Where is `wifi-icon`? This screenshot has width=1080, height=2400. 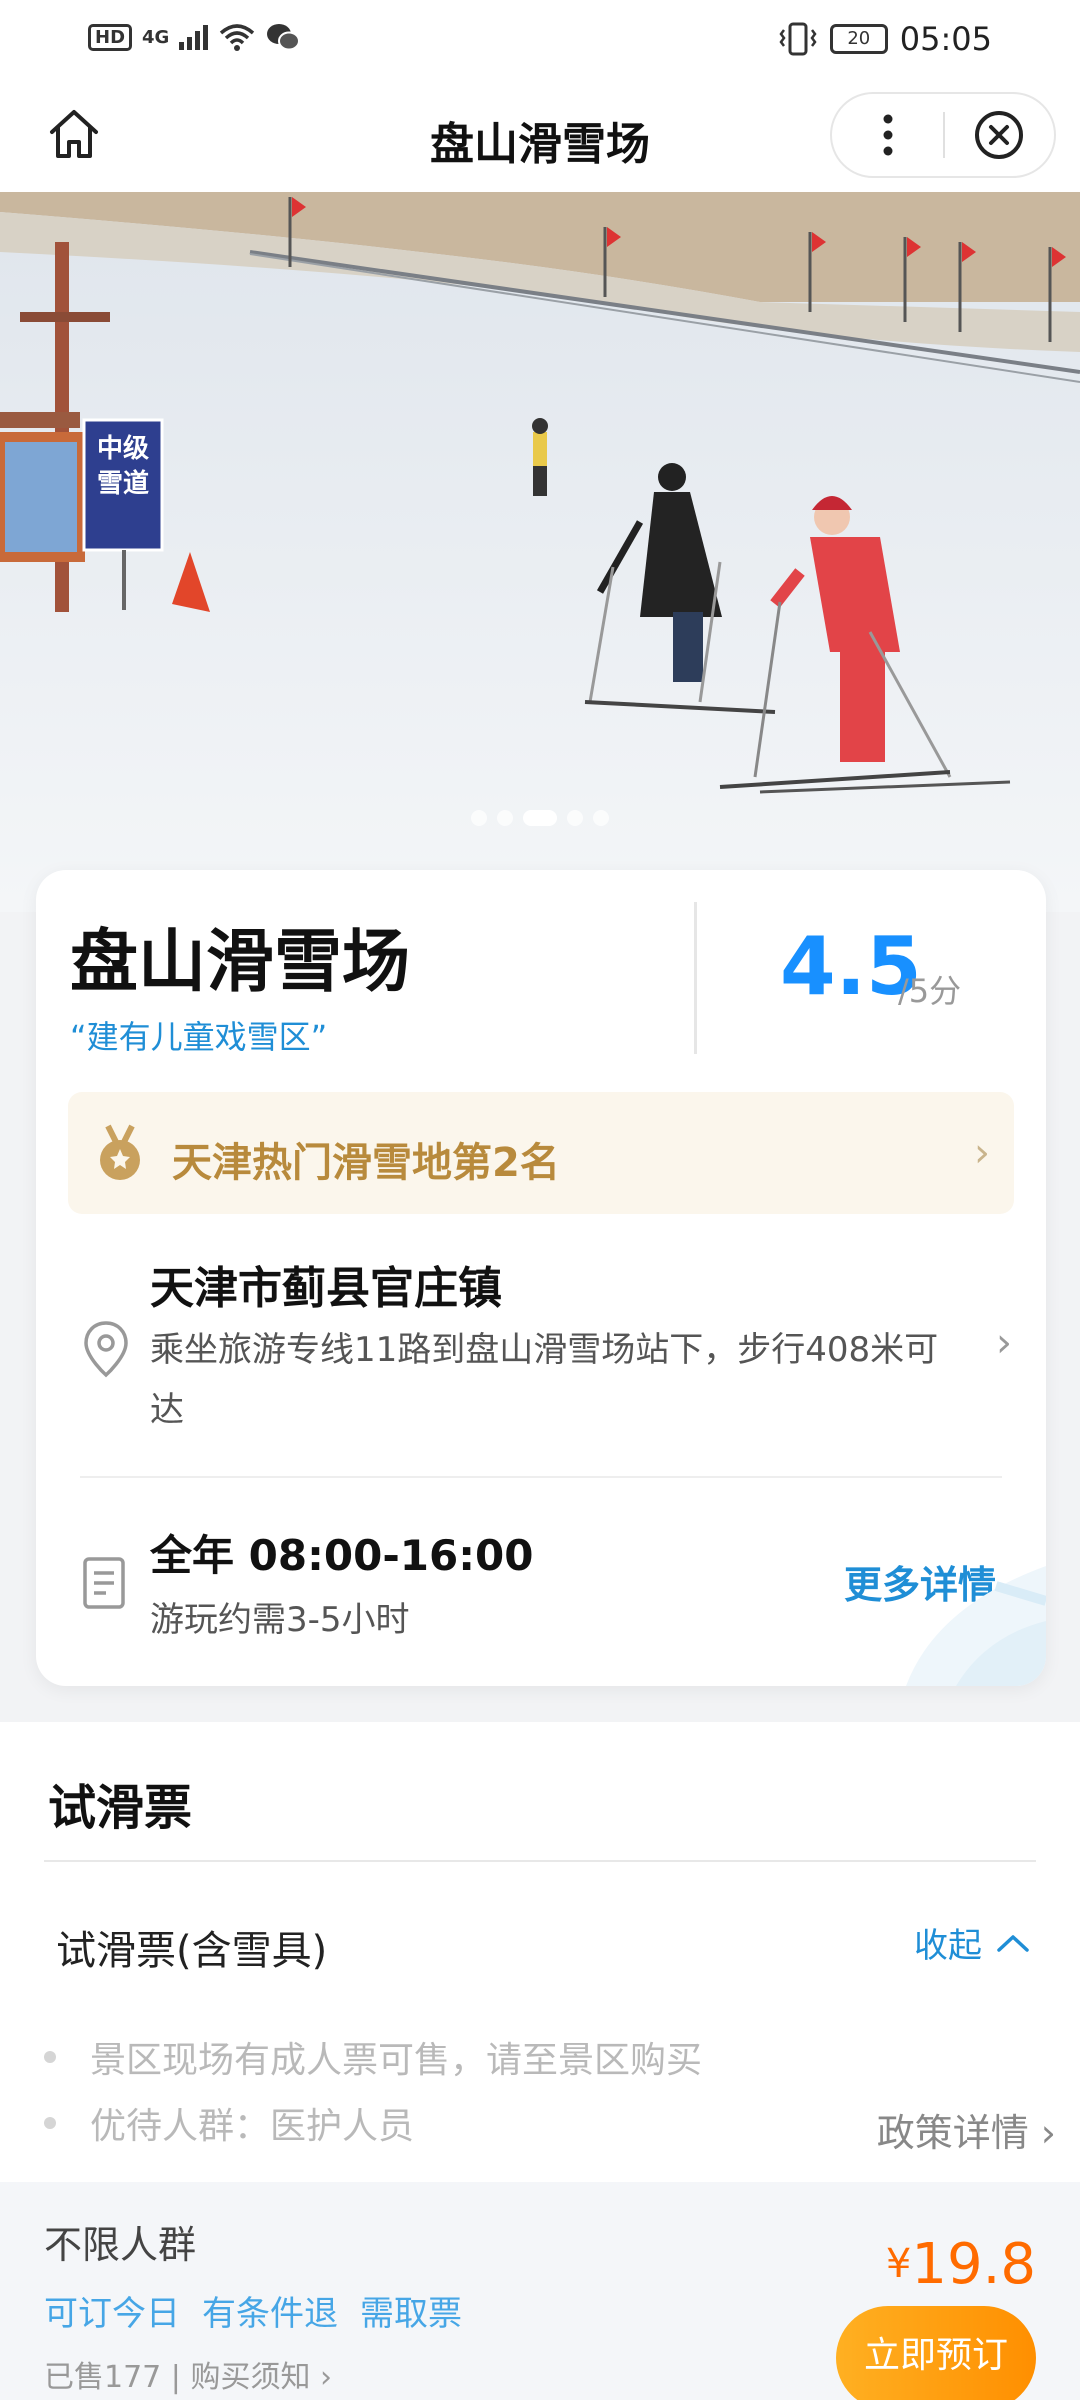 wifi-icon is located at coordinates (237, 37).